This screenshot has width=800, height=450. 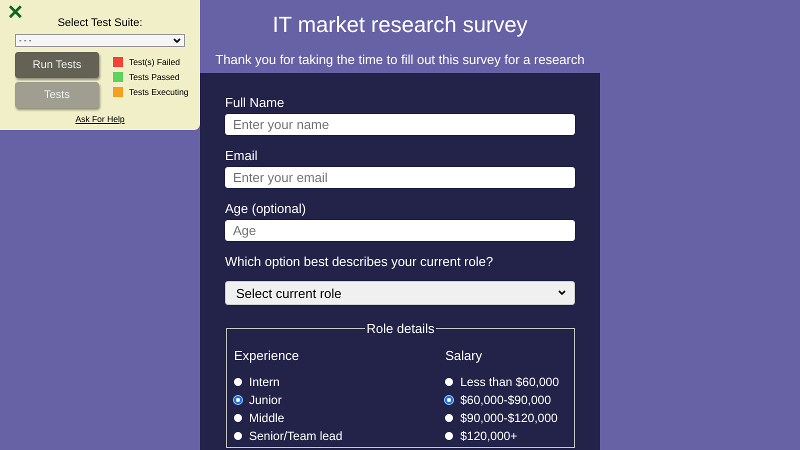 I want to click on suite-label: Select Test Suite:, so click(x=100, y=23).